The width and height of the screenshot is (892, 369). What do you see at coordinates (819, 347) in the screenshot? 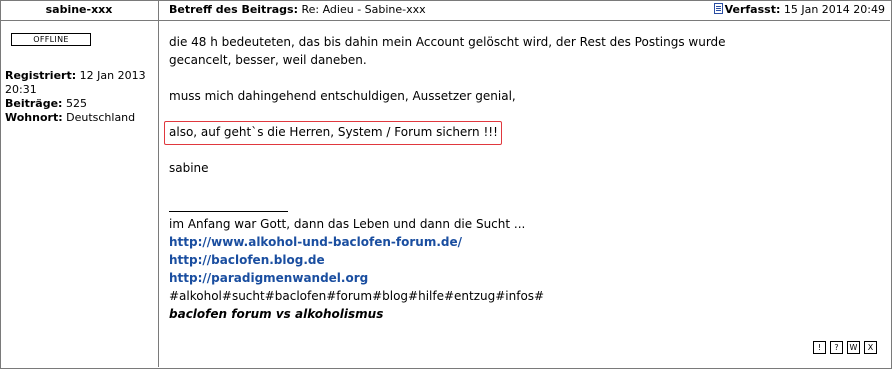
I see `report-button: !` at bounding box center [819, 347].